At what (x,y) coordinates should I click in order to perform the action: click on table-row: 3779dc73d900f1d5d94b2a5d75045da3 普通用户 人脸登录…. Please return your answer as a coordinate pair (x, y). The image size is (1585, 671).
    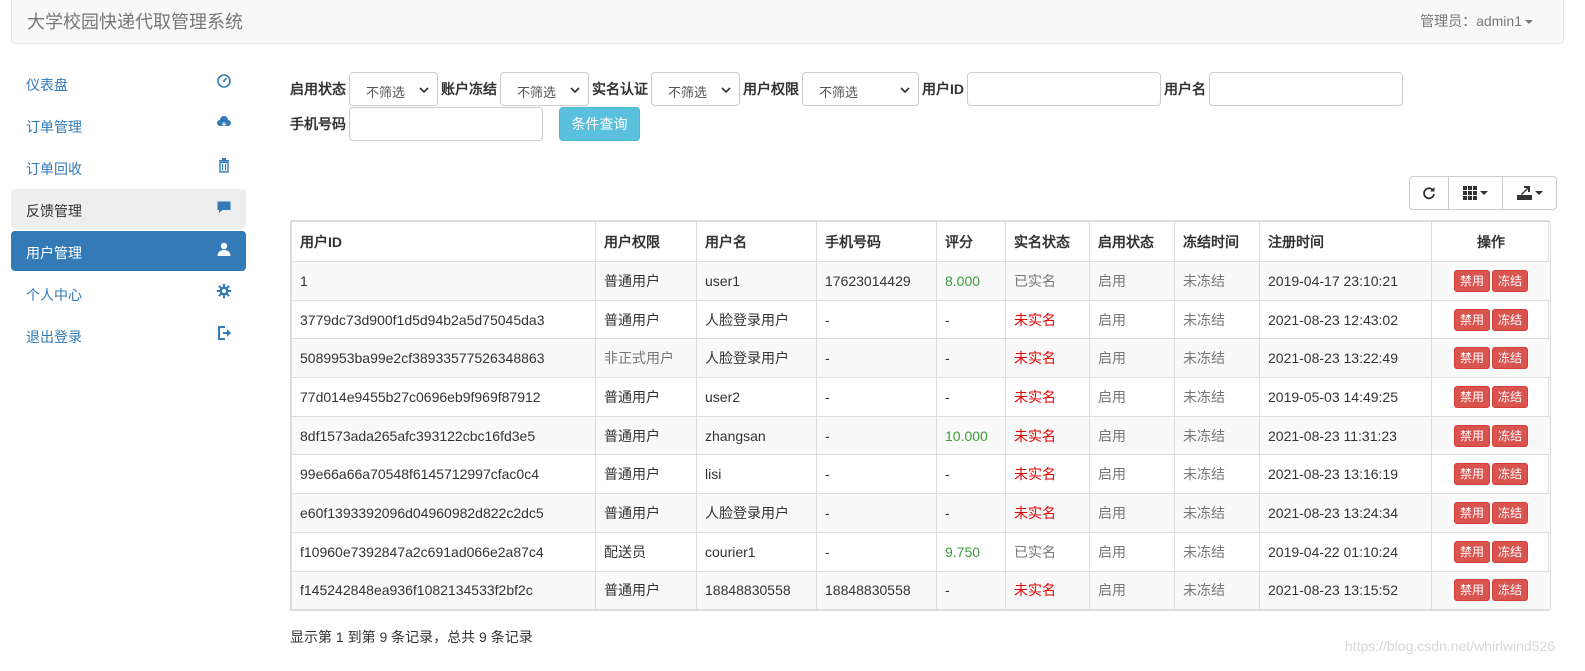
    Looking at the image, I should click on (921, 319).